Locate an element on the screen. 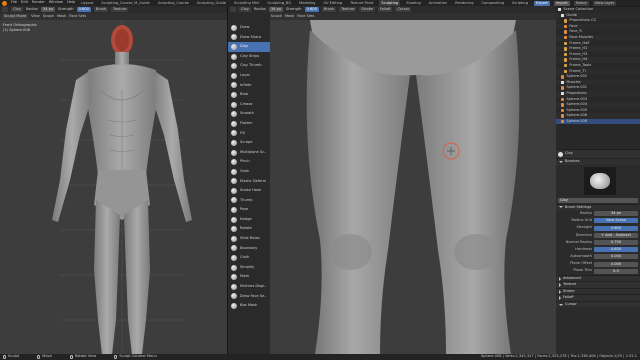 This screenshot has height=360, width=640. collection-icon is located at coordinates (563, 82).